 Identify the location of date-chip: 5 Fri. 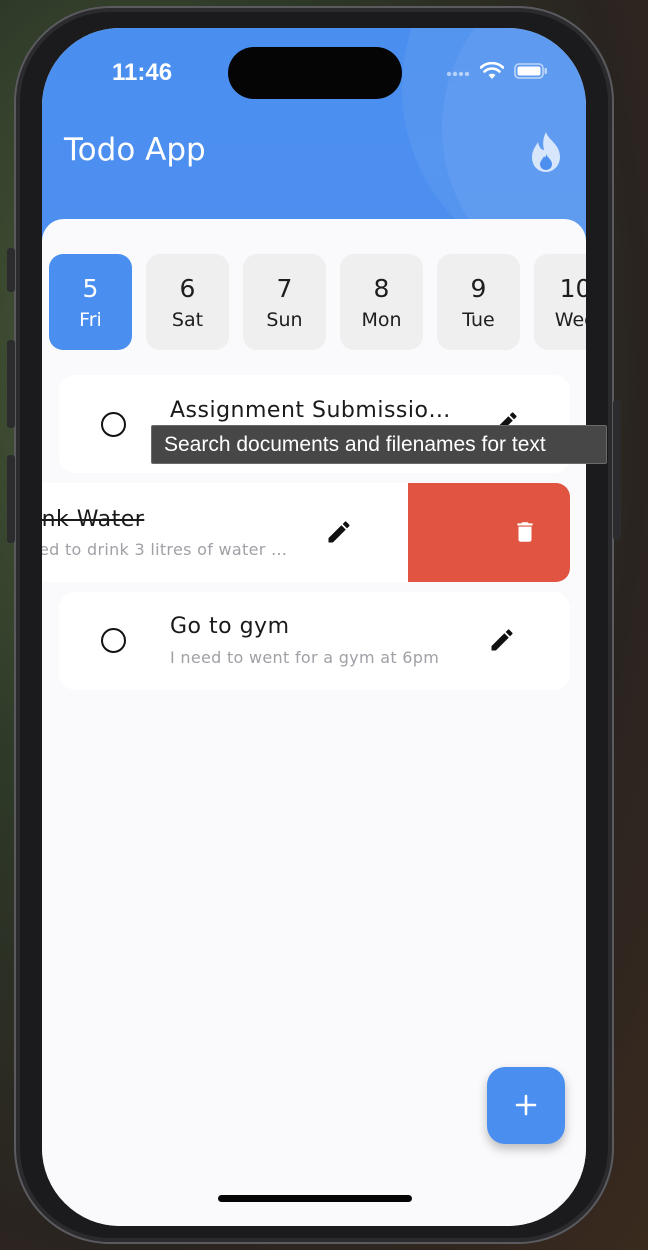
(90, 302).